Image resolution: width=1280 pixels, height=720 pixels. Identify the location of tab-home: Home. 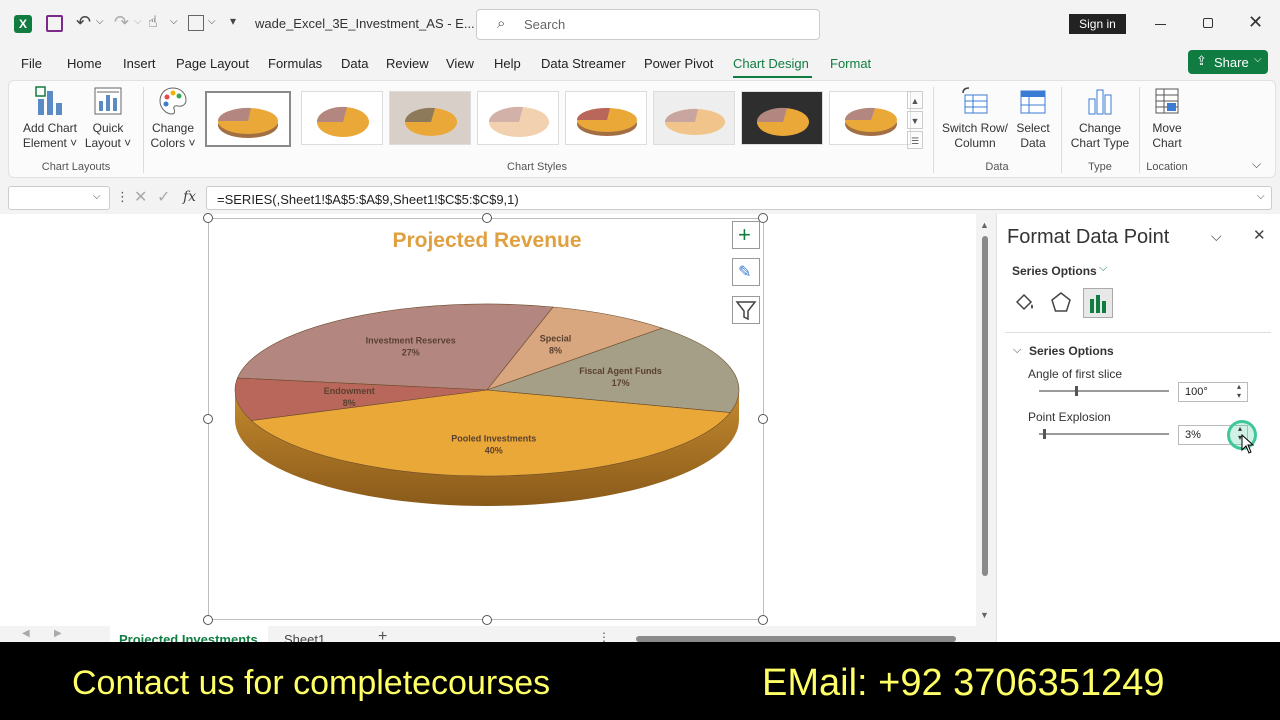
(84, 63).